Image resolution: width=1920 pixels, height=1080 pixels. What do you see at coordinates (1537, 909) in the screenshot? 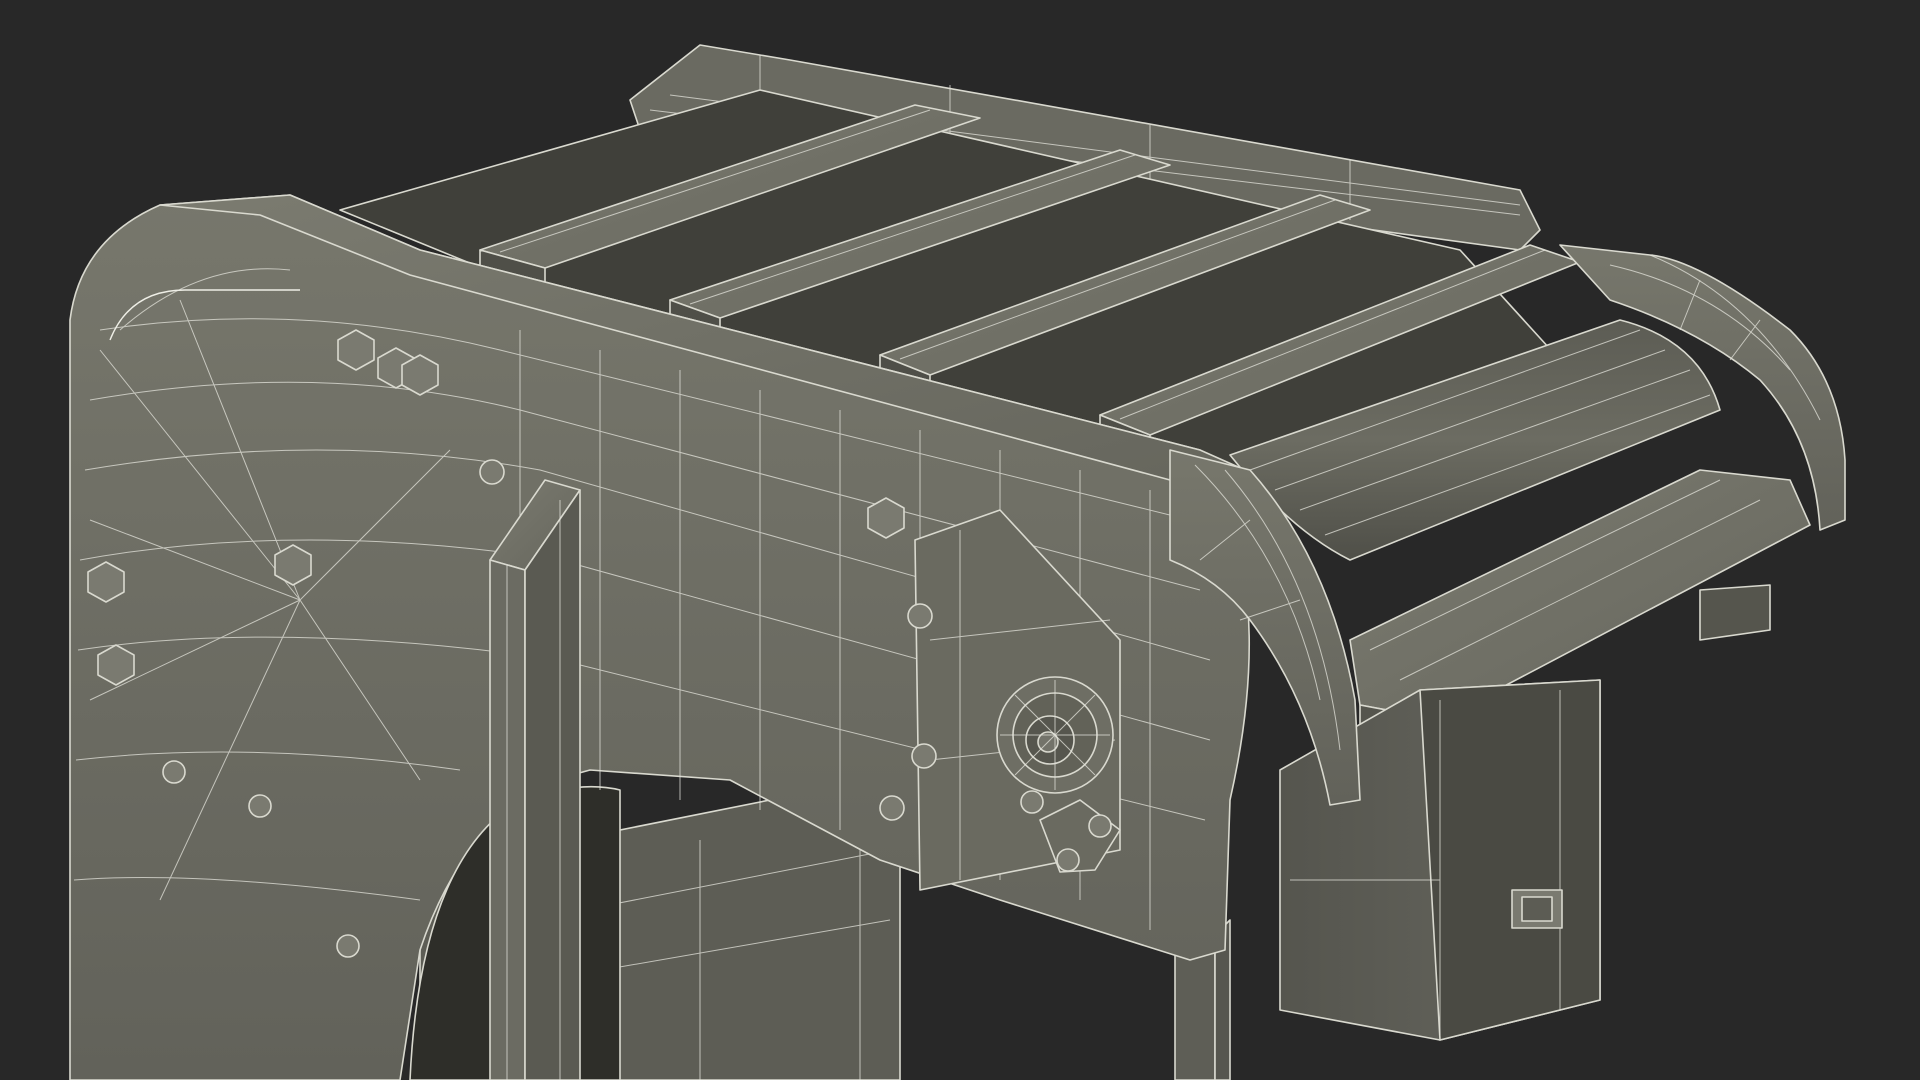
I see `motor-latch` at bounding box center [1537, 909].